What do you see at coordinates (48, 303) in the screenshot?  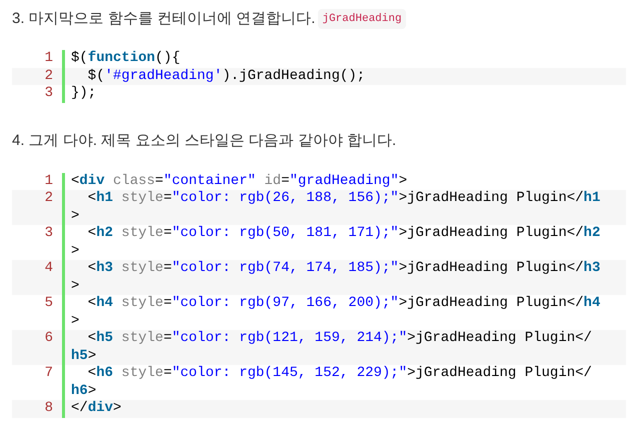 I see `line-number: 5` at bounding box center [48, 303].